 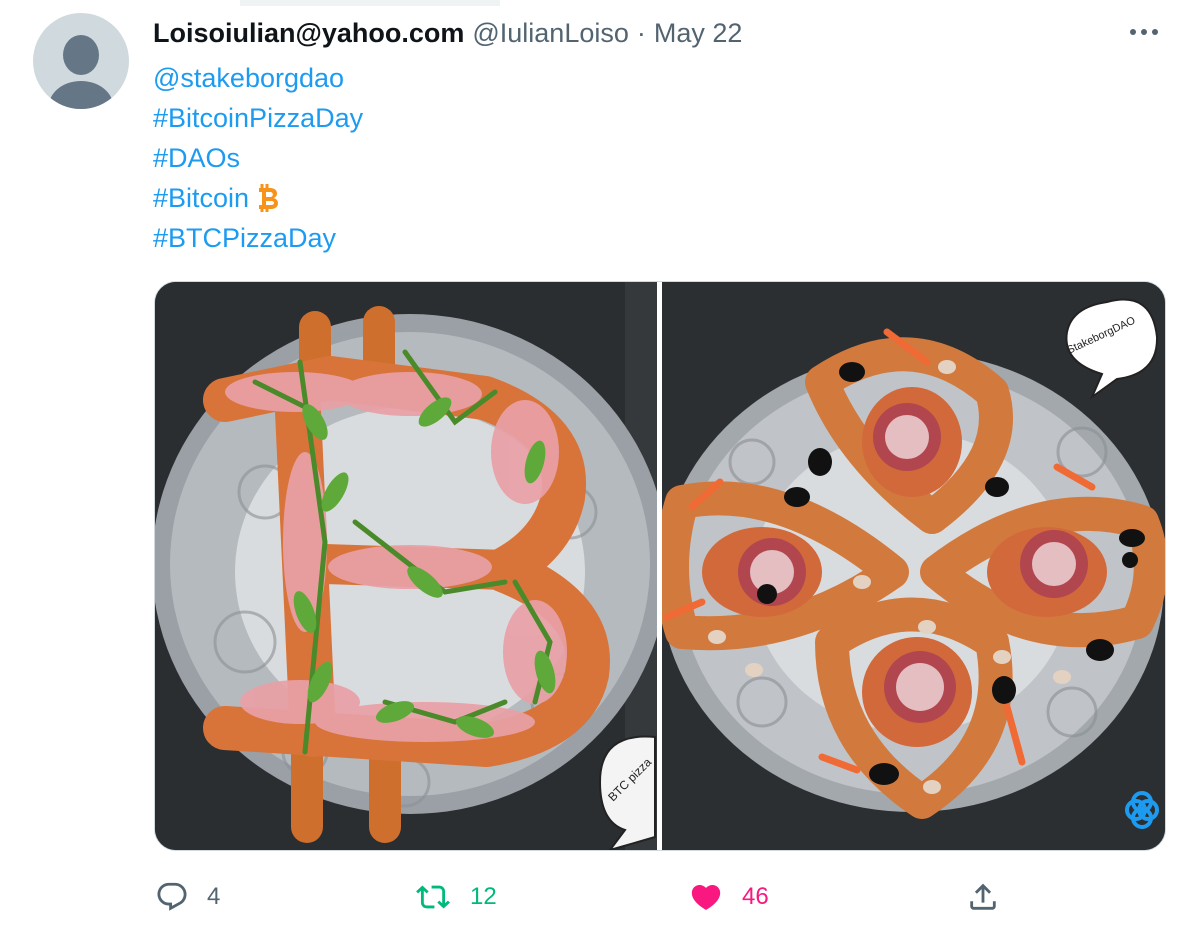 I want to click on avatar, so click(x=81, y=61).